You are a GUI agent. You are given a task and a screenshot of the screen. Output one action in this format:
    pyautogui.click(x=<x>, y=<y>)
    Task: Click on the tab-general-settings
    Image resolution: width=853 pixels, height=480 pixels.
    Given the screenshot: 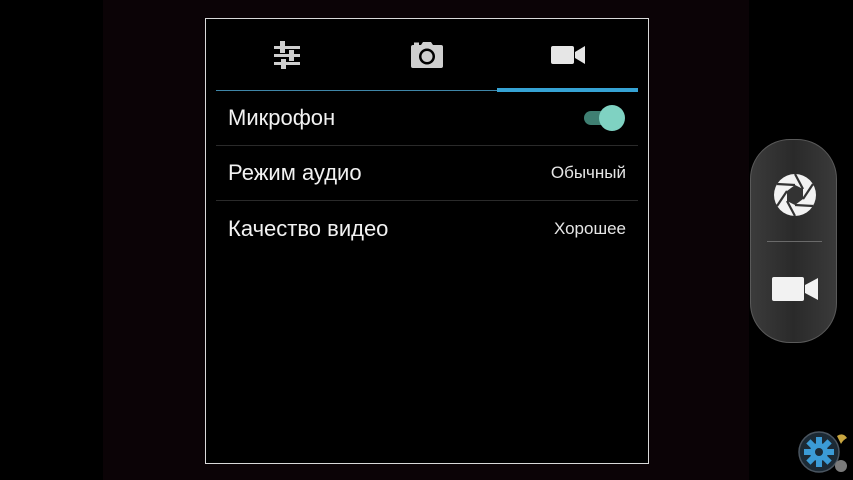 What is the action you would take?
    pyautogui.click(x=286, y=55)
    